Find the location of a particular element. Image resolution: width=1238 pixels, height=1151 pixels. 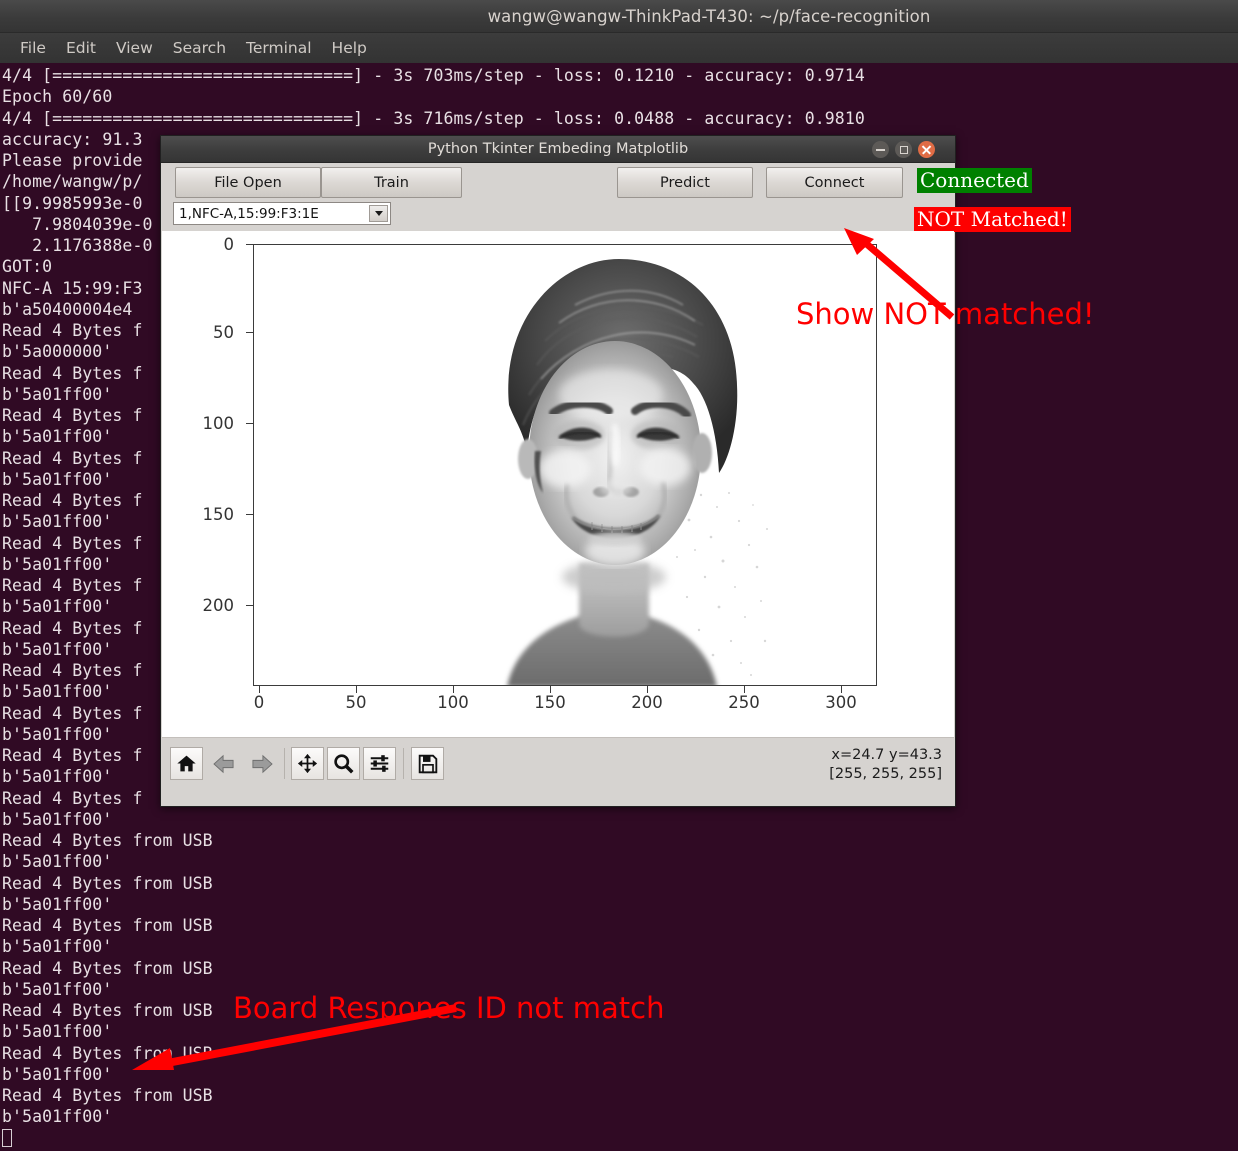

annotation-board-respones: Board Respones ID not match is located at coordinates (449, 1008).